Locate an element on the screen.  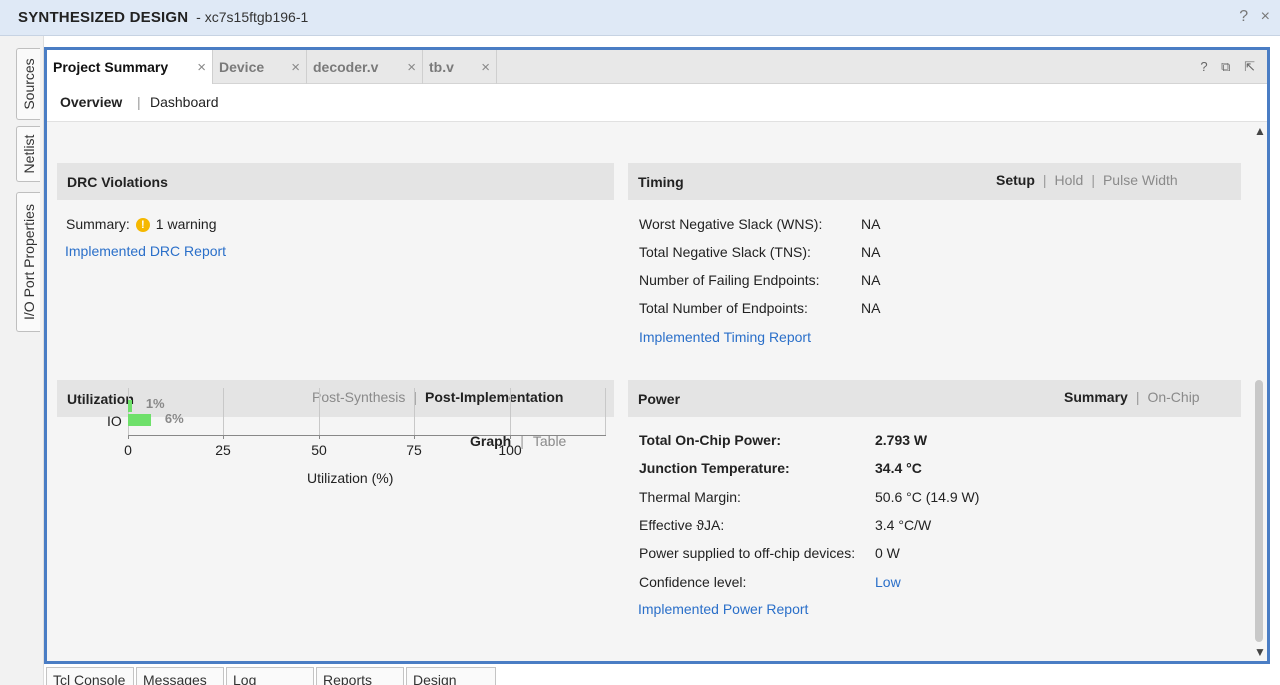
x-axis-label: Utilization (%) is located at coordinates (350, 478).